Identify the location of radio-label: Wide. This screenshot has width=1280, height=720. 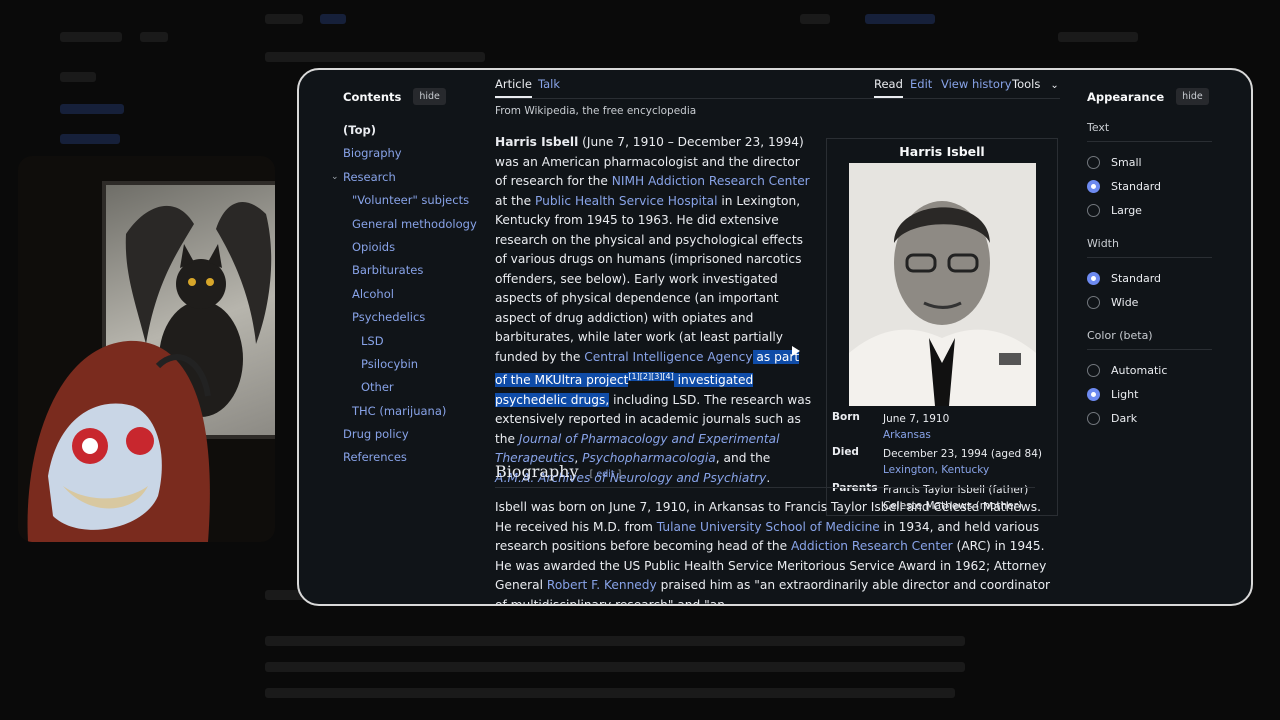
(1125, 302).